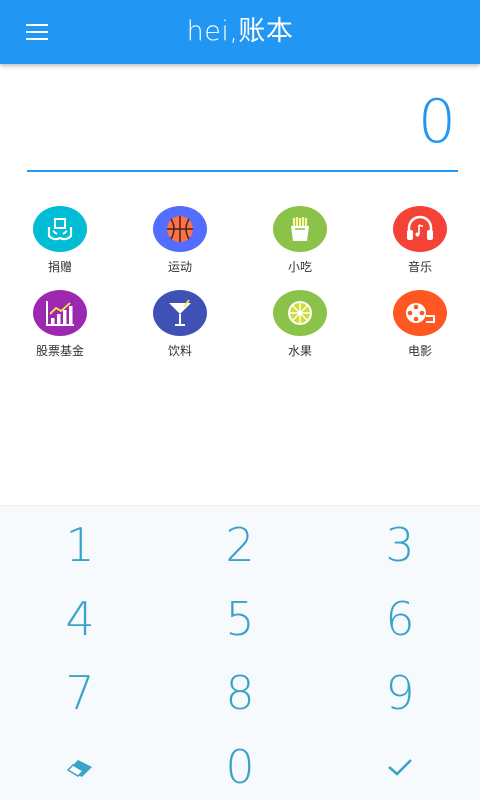 This screenshot has height=800, width=480. What do you see at coordinates (60, 313) in the screenshot?
I see `stock-chart-icon` at bounding box center [60, 313].